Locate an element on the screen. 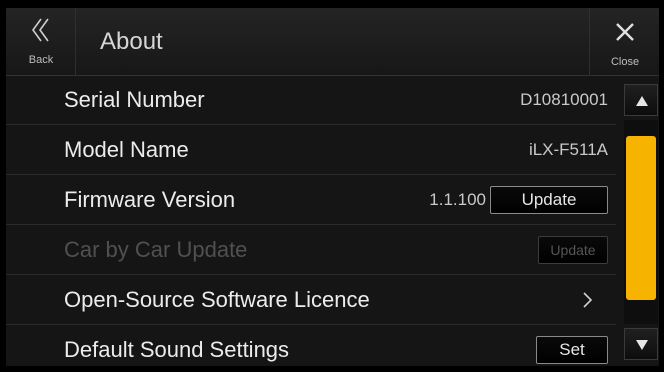 The height and width of the screenshot is (372, 664). row-serial-number: Serial Number D10810001 is located at coordinates (311, 100).